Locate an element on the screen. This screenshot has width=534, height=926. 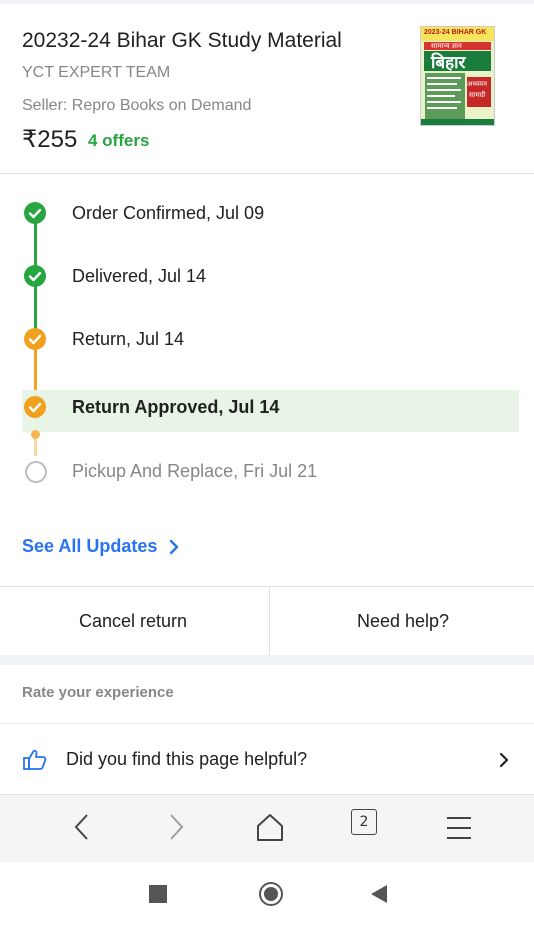
timeline-step: Delivered, Jul 14 is located at coordinates (267, 276).